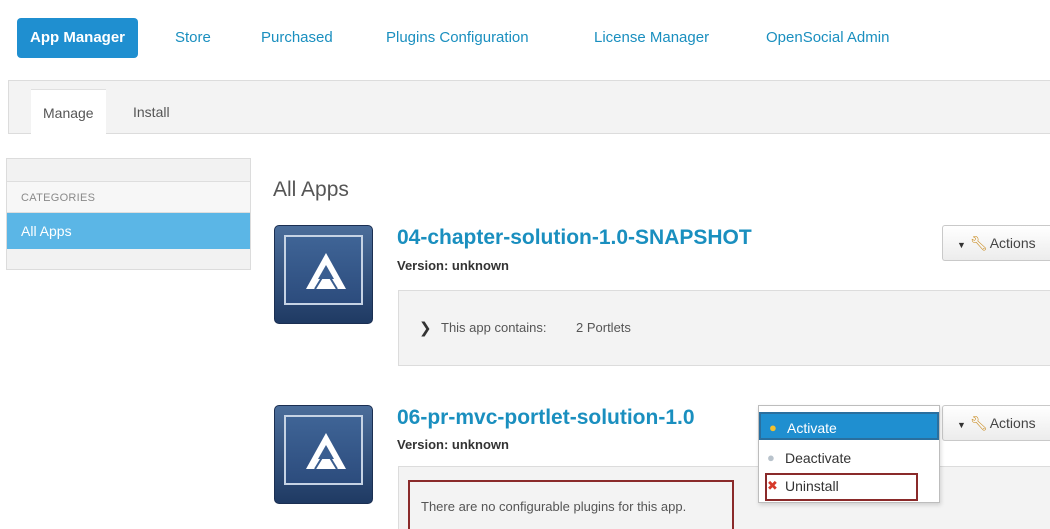 This screenshot has height=529, width=1050. Describe the element at coordinates (724, 328) in the screenshot. I see `app-details-panel: ❯ This app contains: 2 Portlets` at that location.